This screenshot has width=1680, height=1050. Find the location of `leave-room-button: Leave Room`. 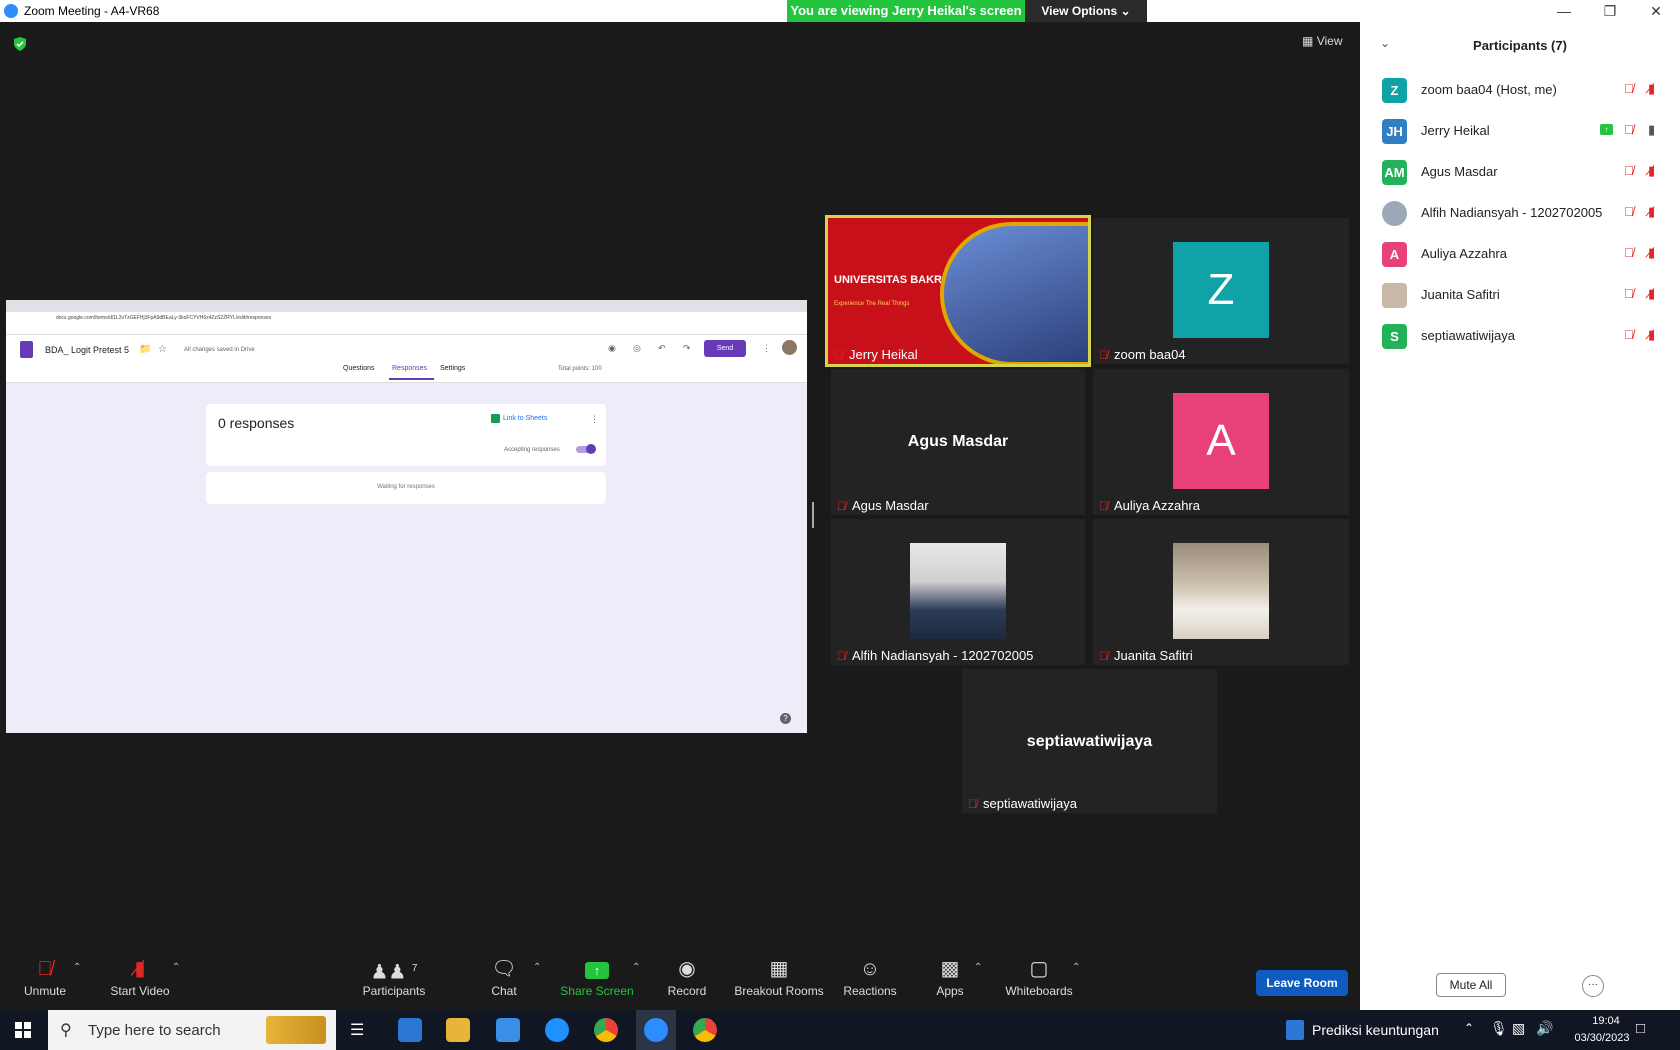

leave-room-button: Leave Room is located at coordinates (1302, 983).